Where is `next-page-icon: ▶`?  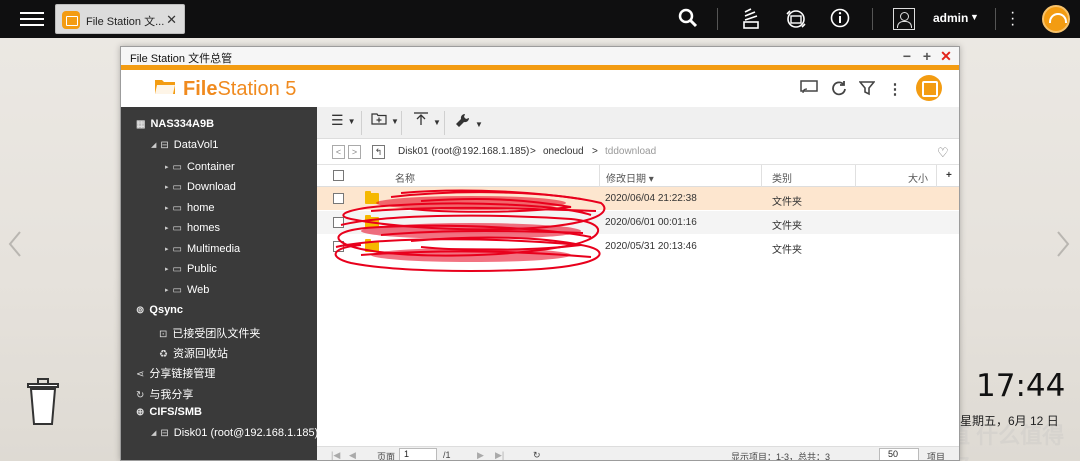 next-page-icon: ▶ is located at coordinates (480, 455).